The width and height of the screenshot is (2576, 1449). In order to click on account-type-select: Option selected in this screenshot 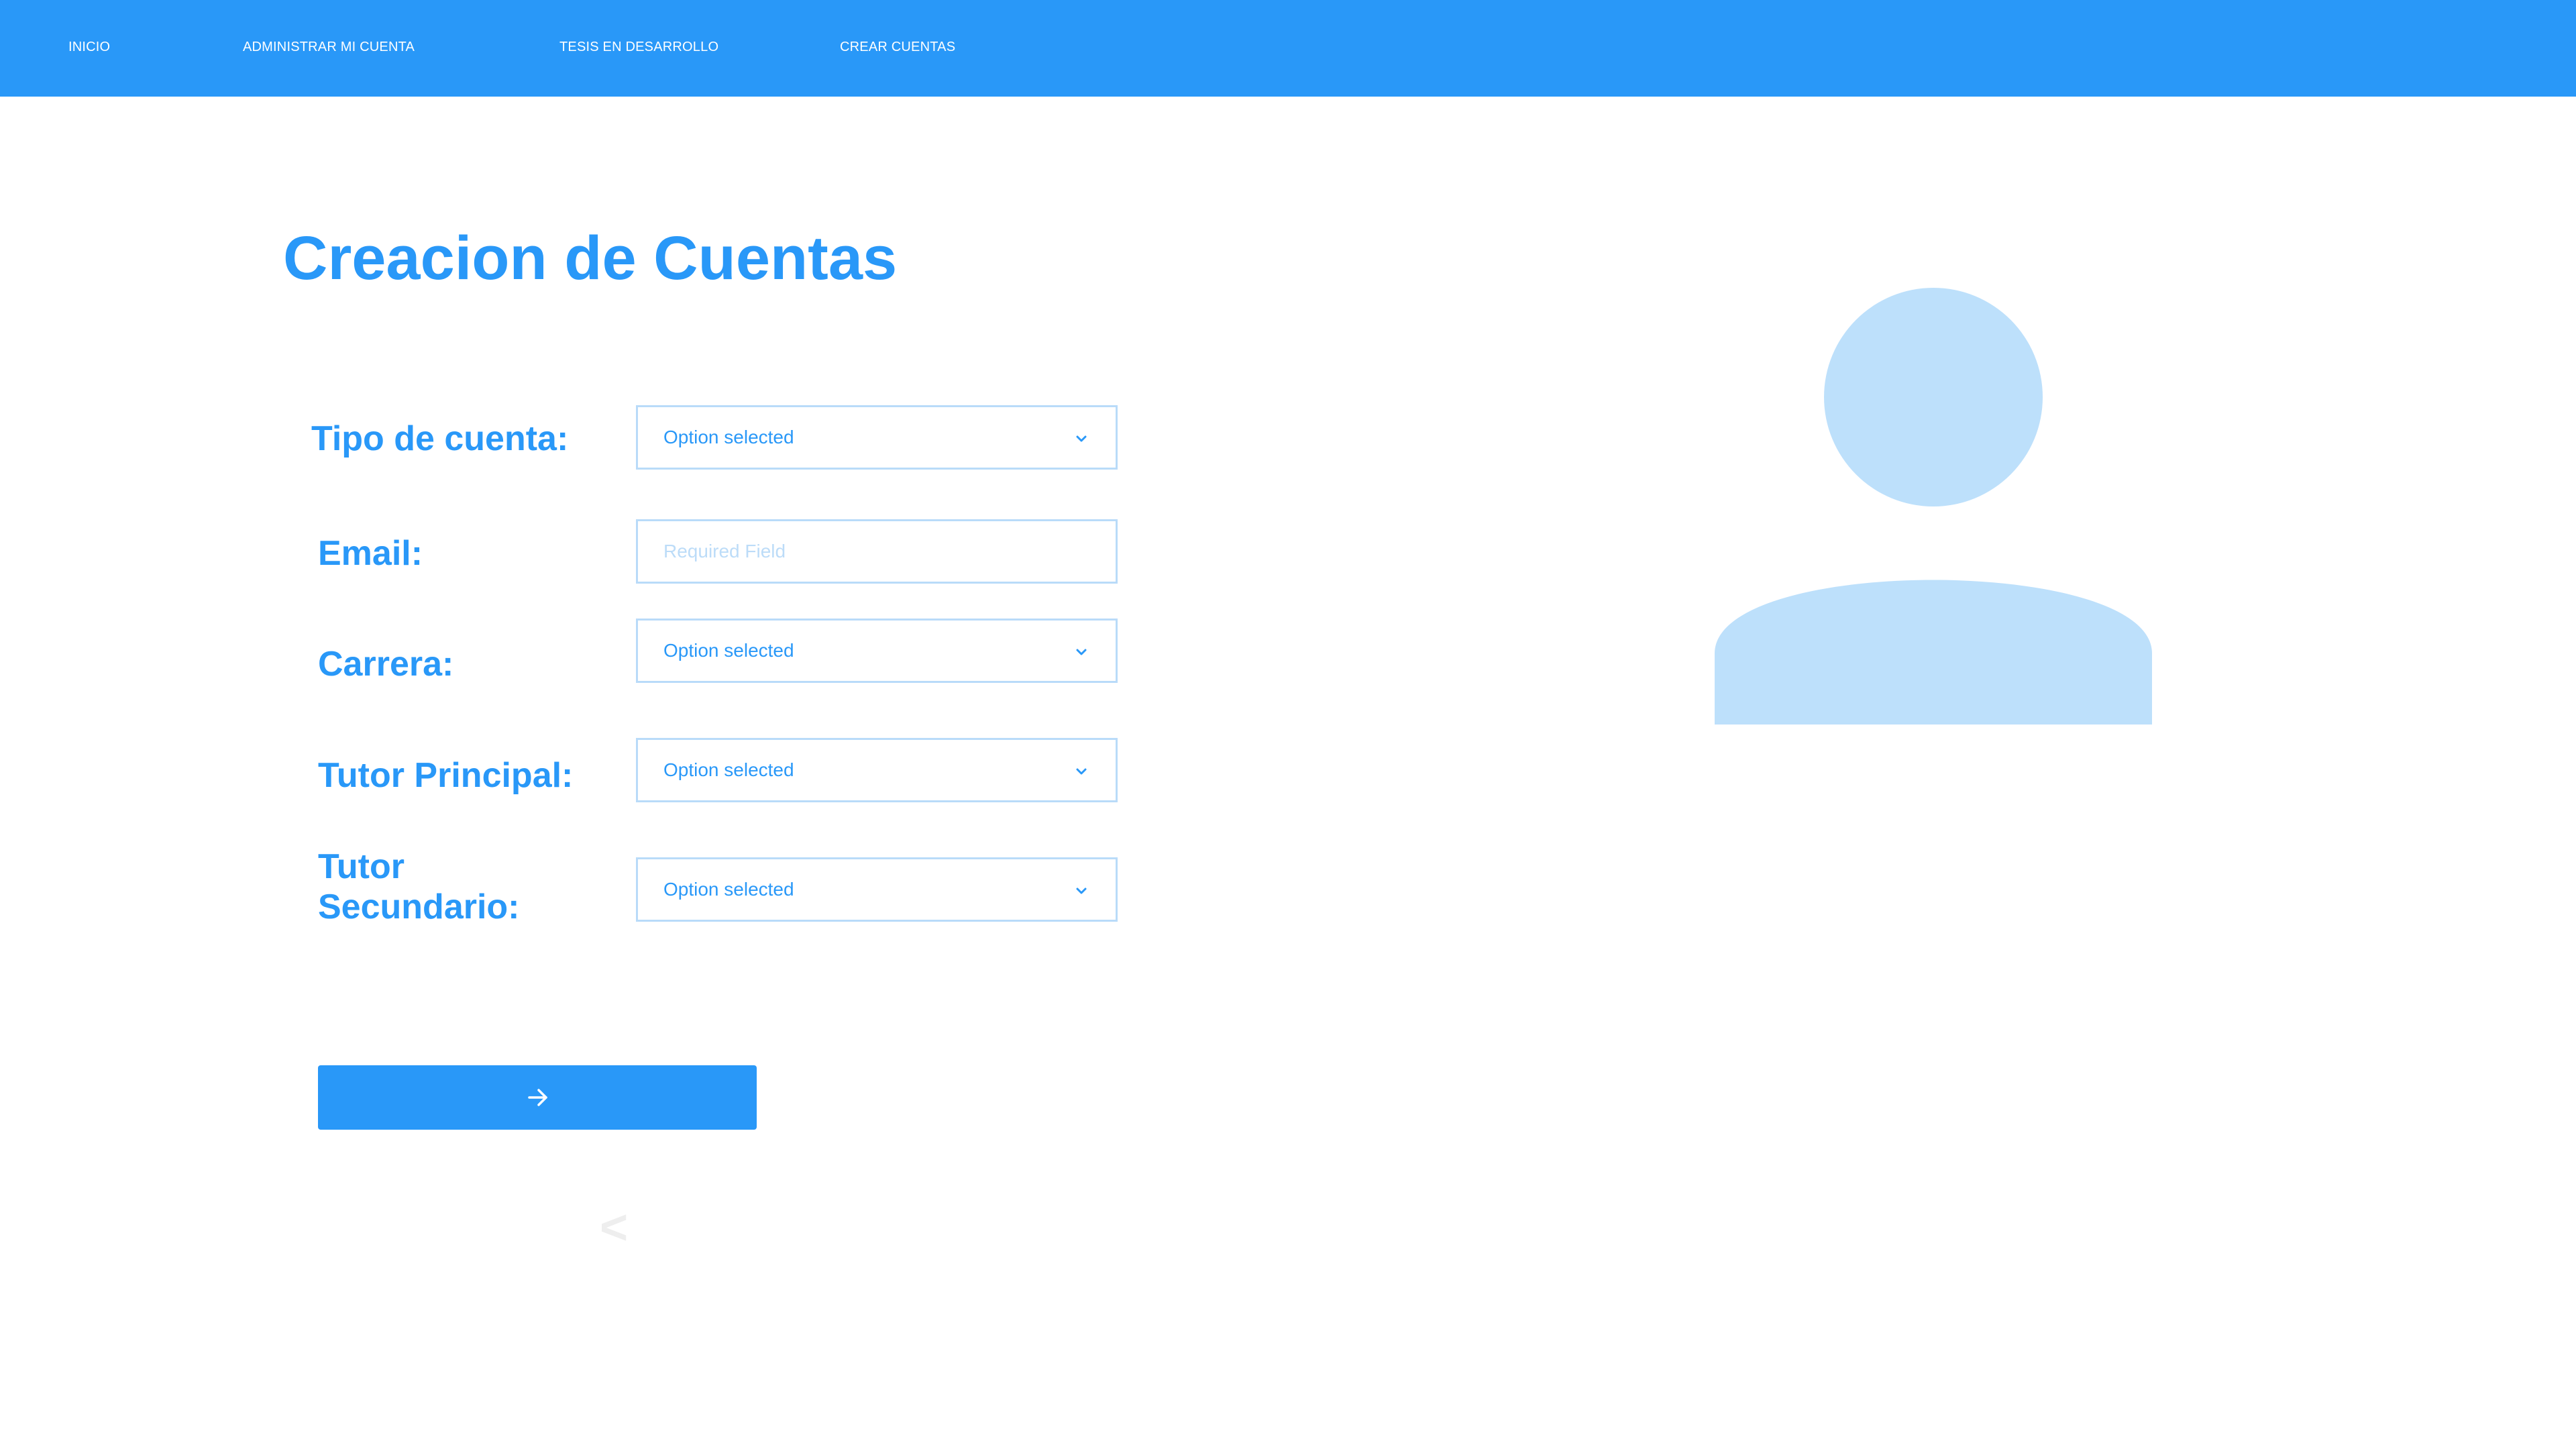, I will do `click(877, 437)`.